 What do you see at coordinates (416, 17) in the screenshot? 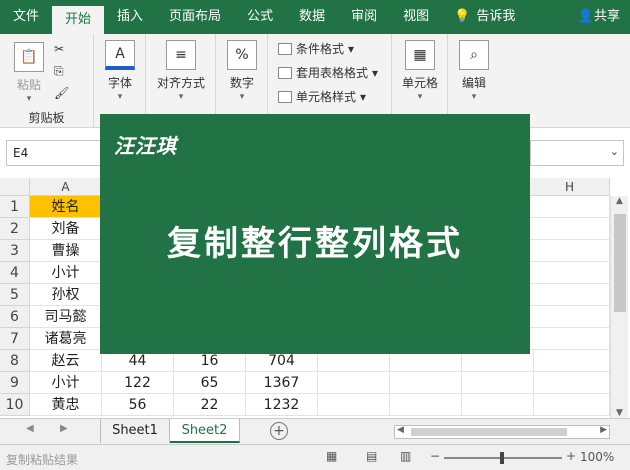
I see `tab-view: 视图` at bounding box center [416, 17].